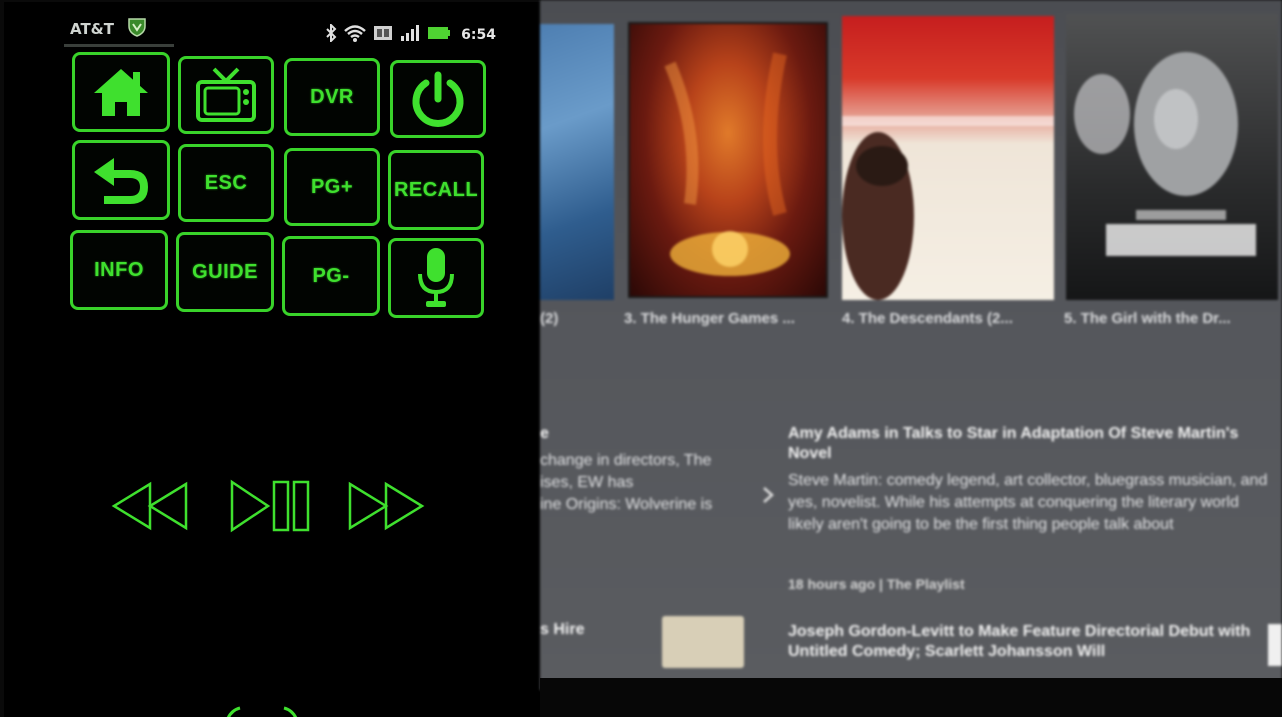 Image resolution: width=1282 pixels, height=717 pixels. I want to click on voice-button, so click(436, 278).